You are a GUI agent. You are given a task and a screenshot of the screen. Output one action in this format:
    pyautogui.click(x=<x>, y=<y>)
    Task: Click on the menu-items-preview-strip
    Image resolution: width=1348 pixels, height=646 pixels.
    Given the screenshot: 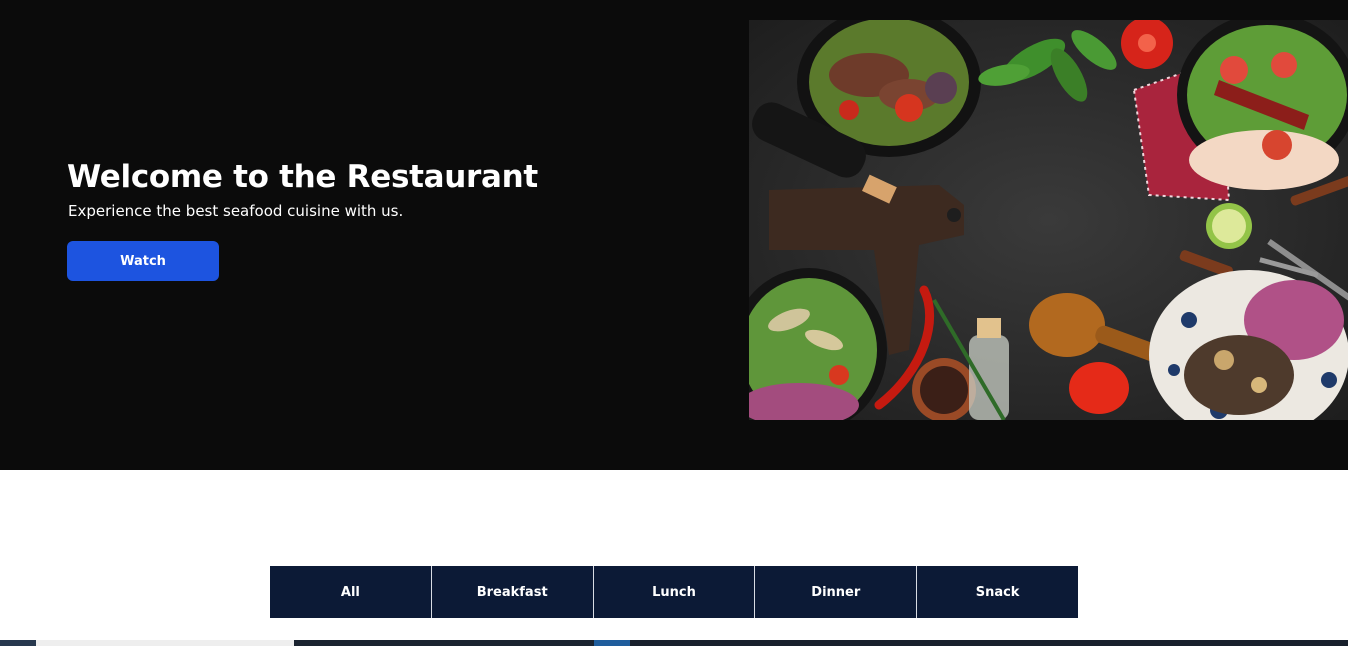 What is the action you would take?
    pyautogui.click(x=674, y=643)
    